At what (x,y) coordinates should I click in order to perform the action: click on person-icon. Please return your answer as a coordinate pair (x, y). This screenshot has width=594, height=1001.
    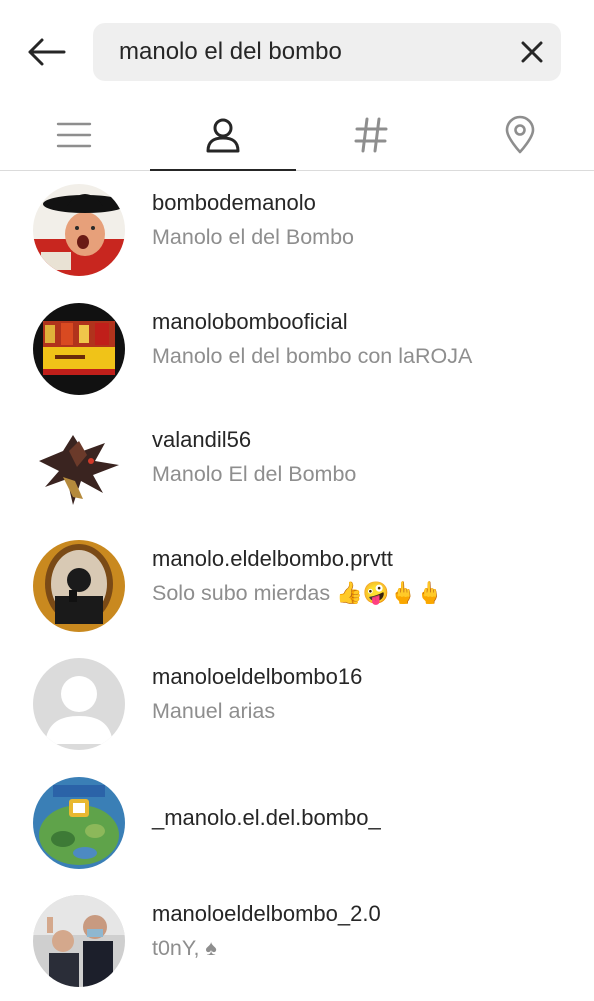
    Looking at the image, I should click on (223, 135).